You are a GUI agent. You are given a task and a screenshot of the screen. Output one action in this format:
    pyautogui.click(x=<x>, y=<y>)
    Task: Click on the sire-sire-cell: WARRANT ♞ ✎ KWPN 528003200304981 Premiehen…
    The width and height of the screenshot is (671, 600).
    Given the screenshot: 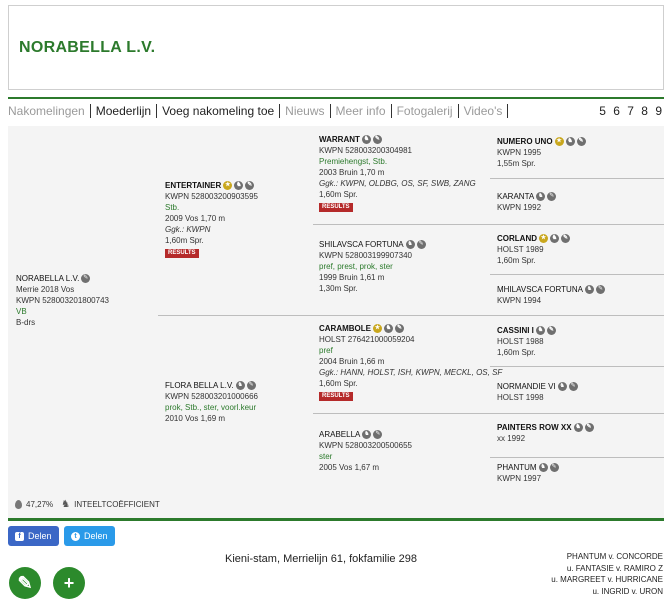 What is the action you would take?
    pyautogui.click(x=397, y=173)
    